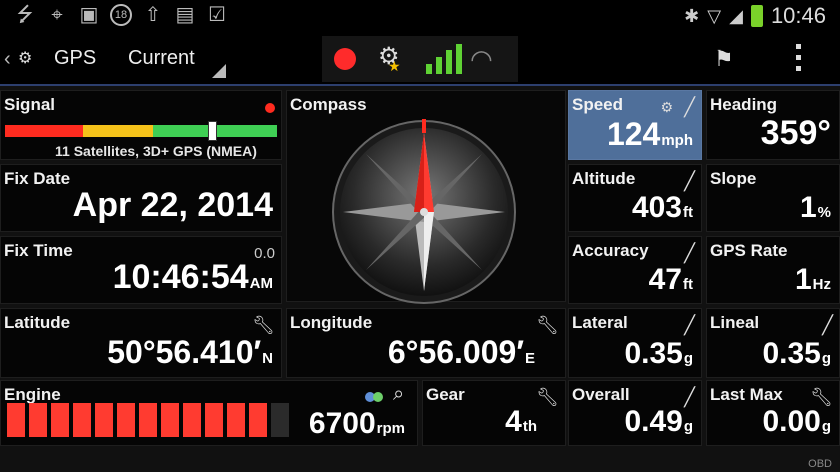  What do you see at coordinates (529, 358) in the screenshot?
I see `longitude-unit: E` at bounding box center [529, 358].